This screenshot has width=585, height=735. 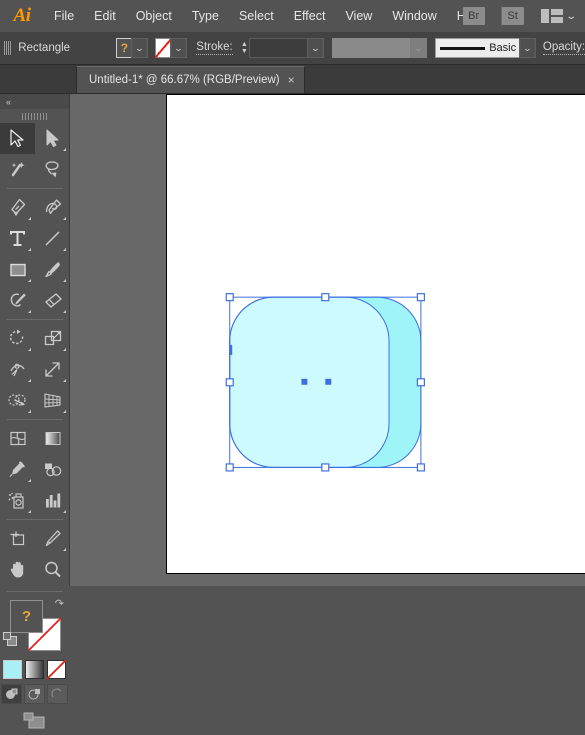 What do you see at coordinates (52, 369) in the screenshot?
I see `free-transform-tool` at bounding box center [52, 369].